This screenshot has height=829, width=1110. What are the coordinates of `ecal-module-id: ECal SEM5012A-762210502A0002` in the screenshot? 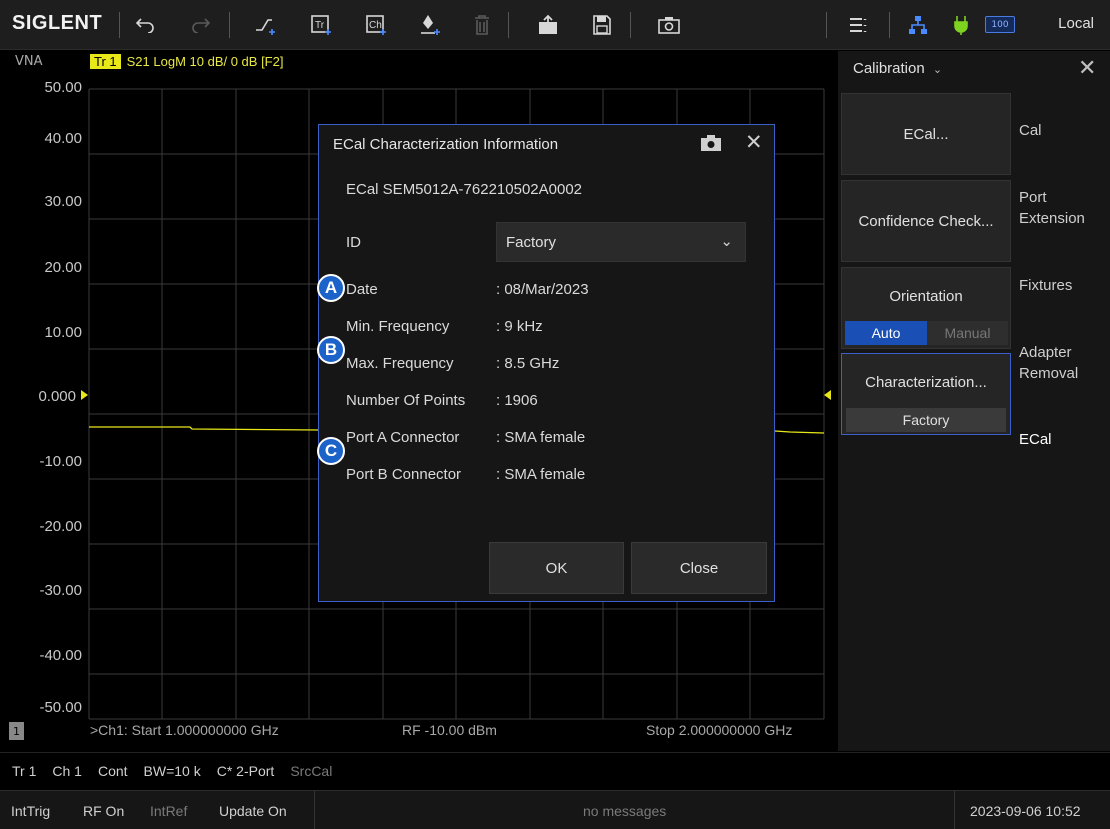 It's located at (464, 189).